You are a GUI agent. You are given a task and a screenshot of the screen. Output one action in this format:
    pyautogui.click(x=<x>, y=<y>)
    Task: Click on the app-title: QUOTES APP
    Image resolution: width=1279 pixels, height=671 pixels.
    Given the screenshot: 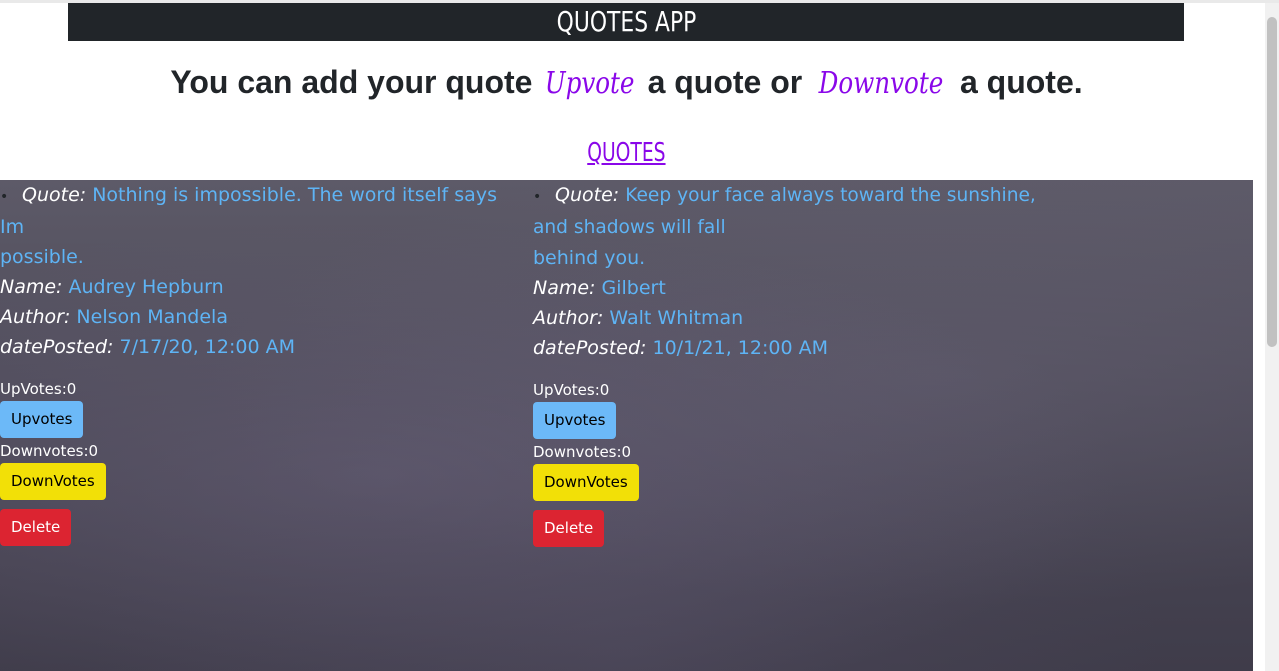 What is the action you would take?
    pyautogui.click(x=626, y=21)
    